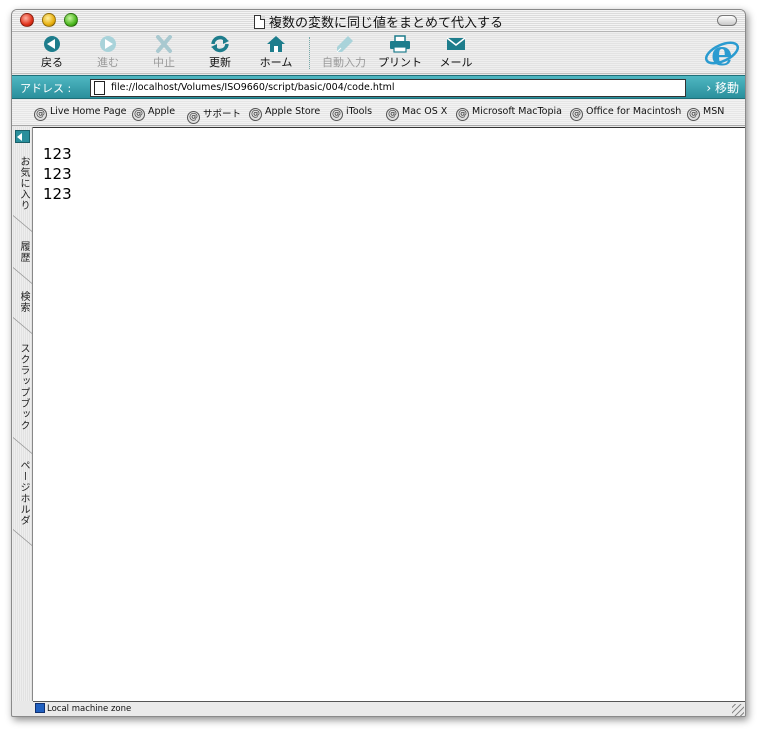  What do you see at coordinates (456, 43) in the screenshot?
I see `mail-envelope-icon` at bounding box center [456, 43].